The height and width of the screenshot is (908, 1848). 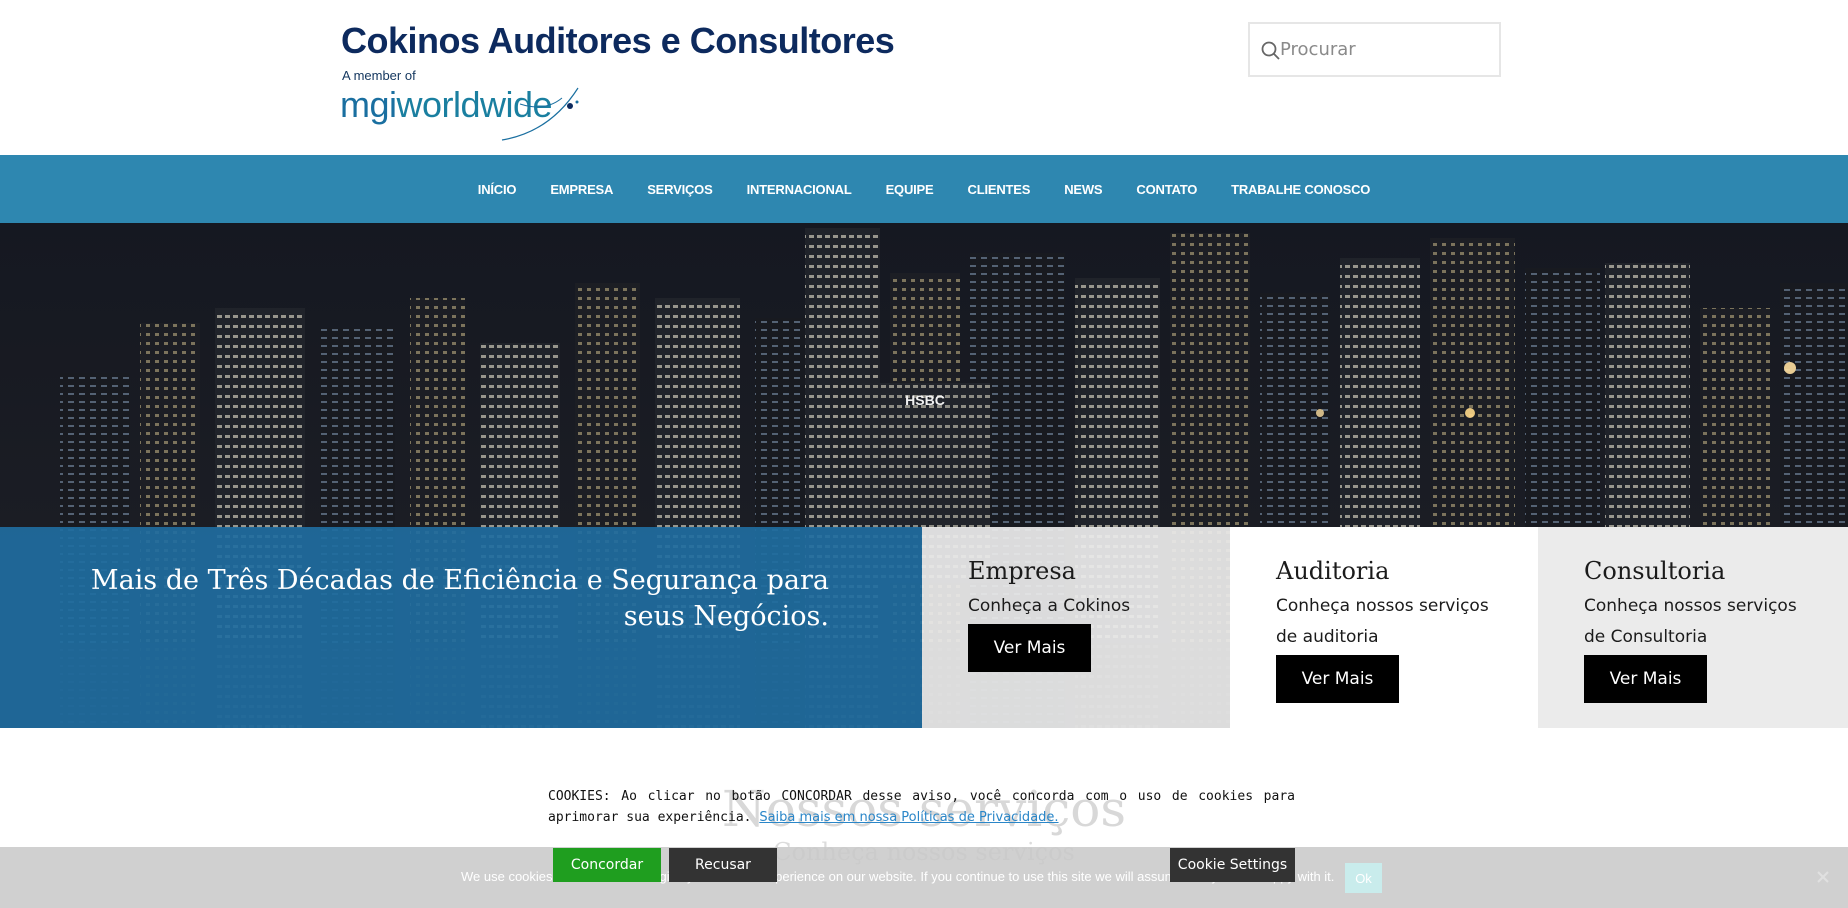 I want to click on search-box, so click(x=1374, y=49).